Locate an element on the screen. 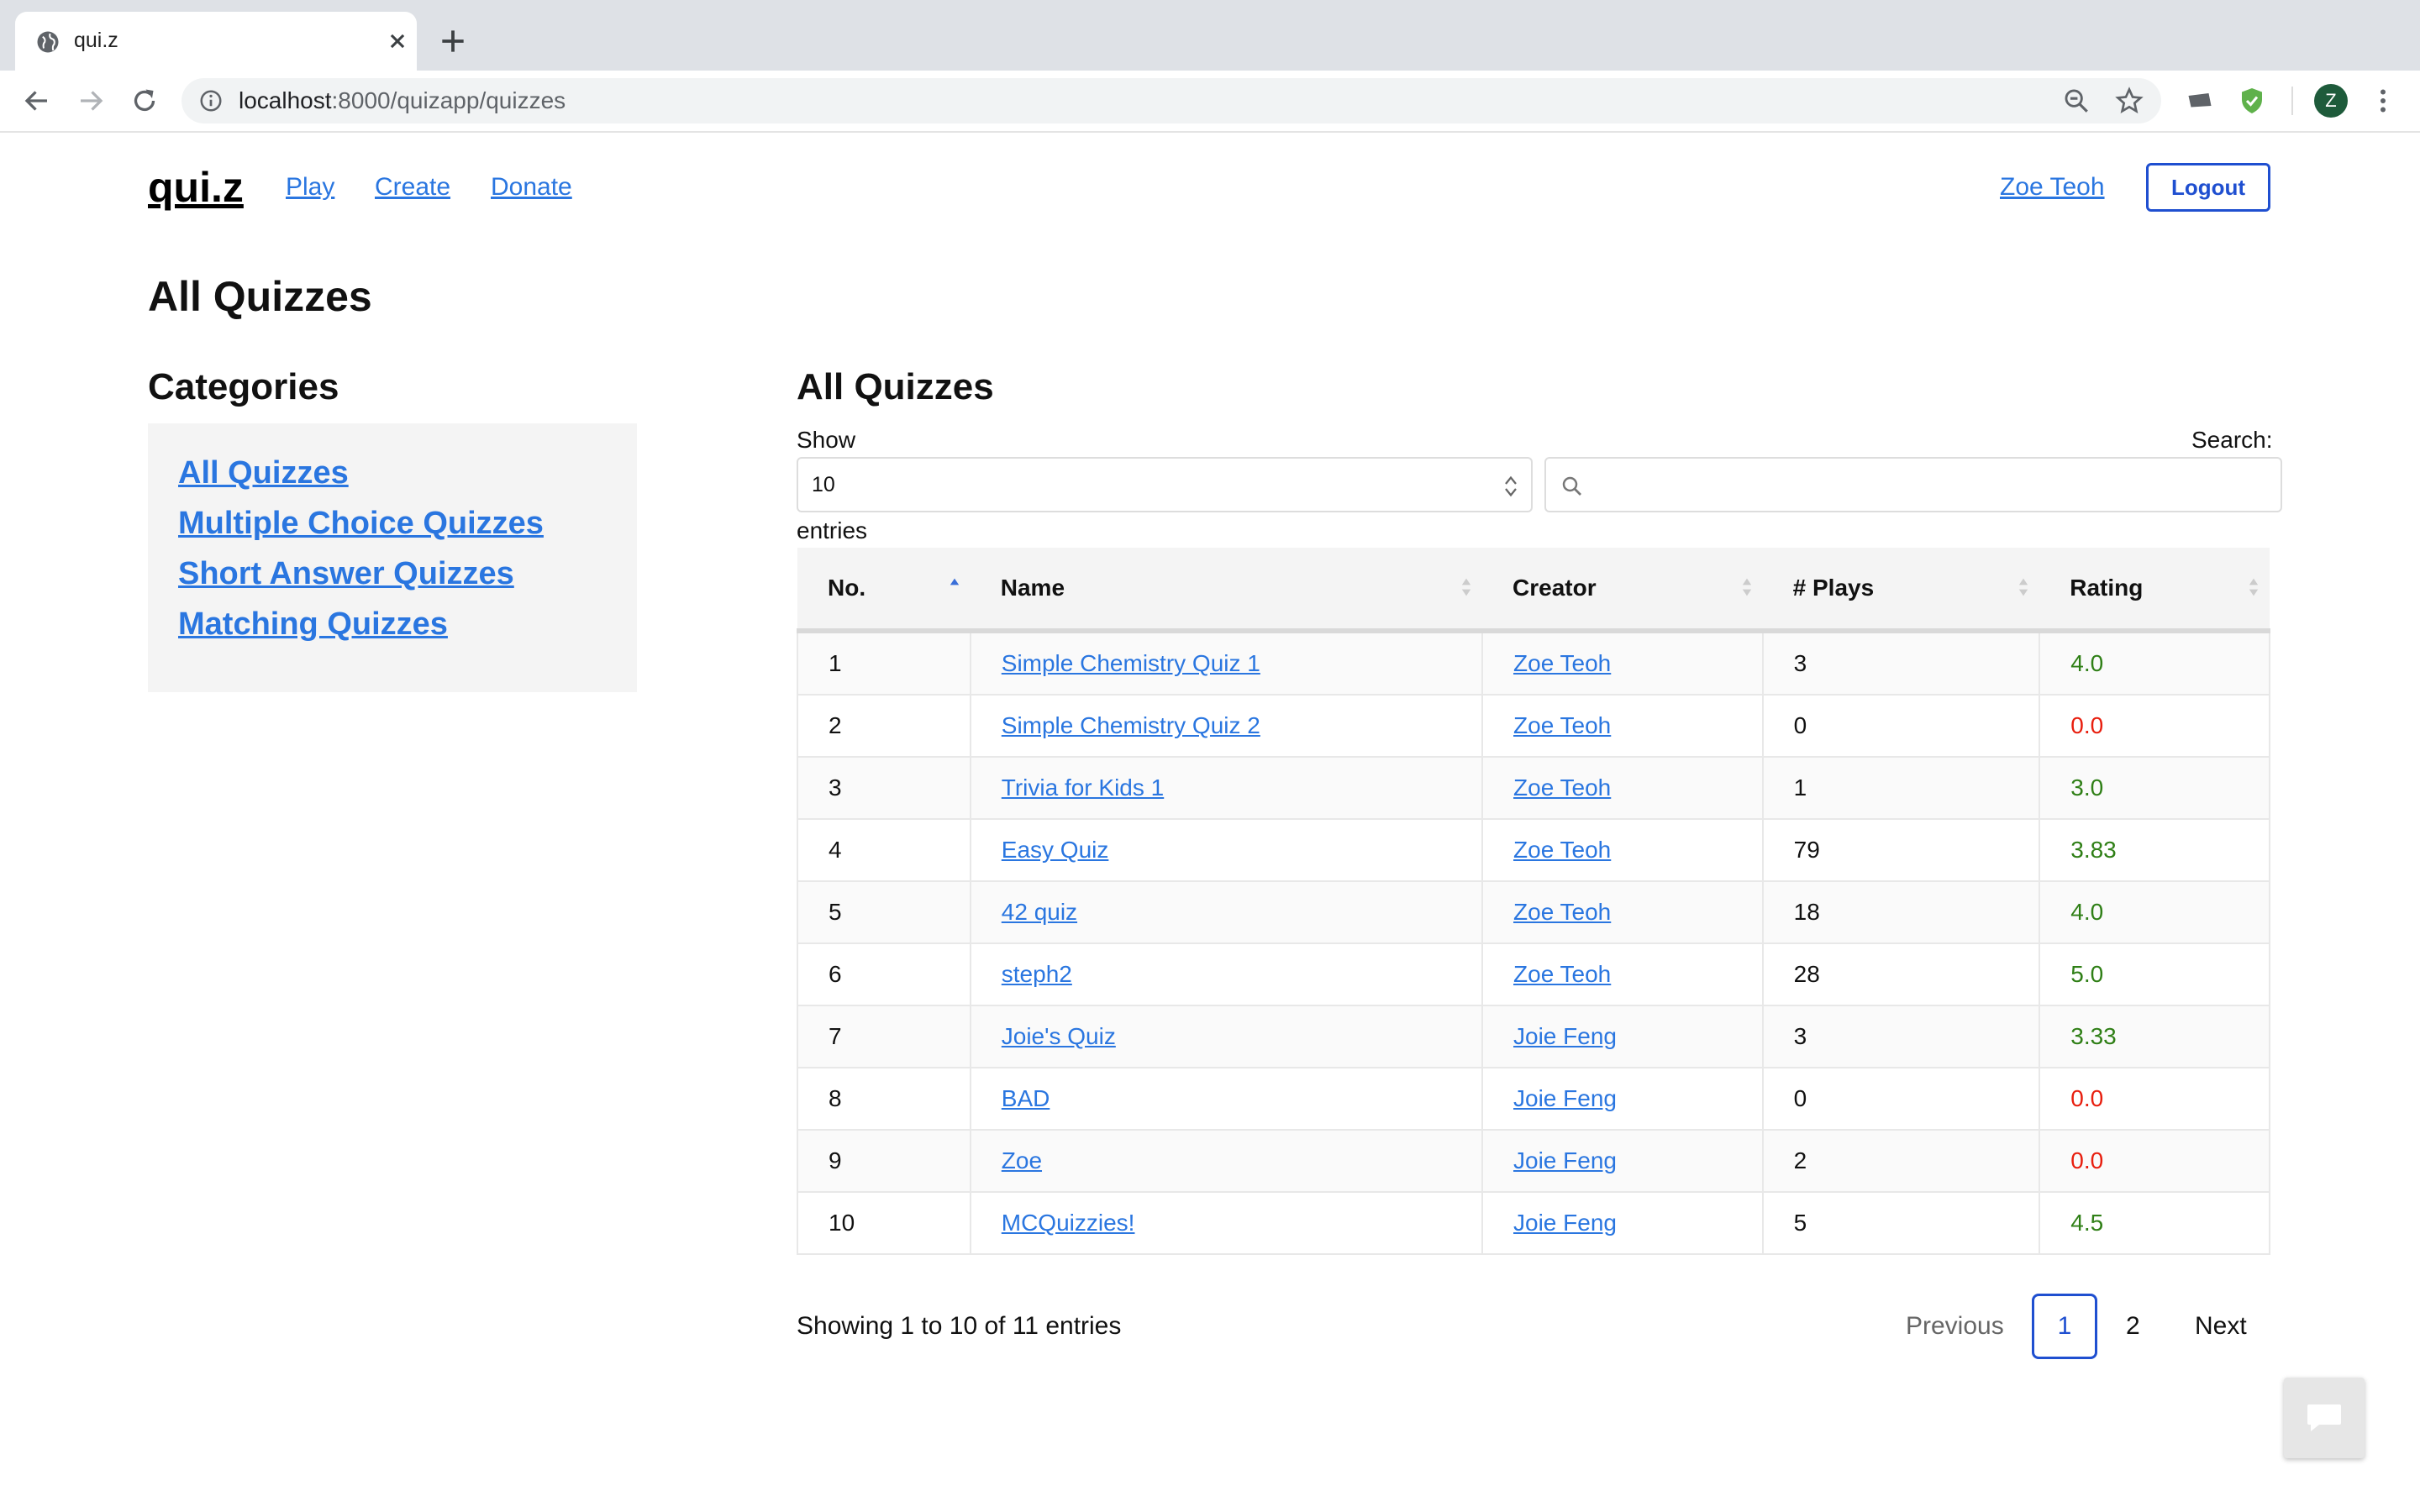  sort-ascending-icon is located at coordinates (955, 581).